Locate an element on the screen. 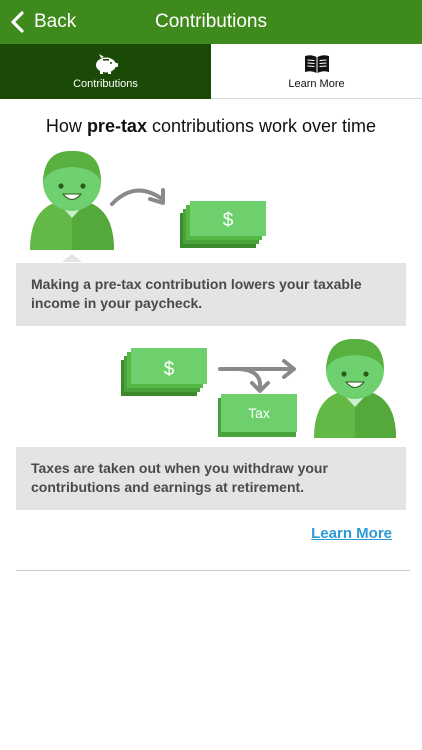 The width and height of the screenshot is (422, 750). person-icon is located at coordinates (355, 388).